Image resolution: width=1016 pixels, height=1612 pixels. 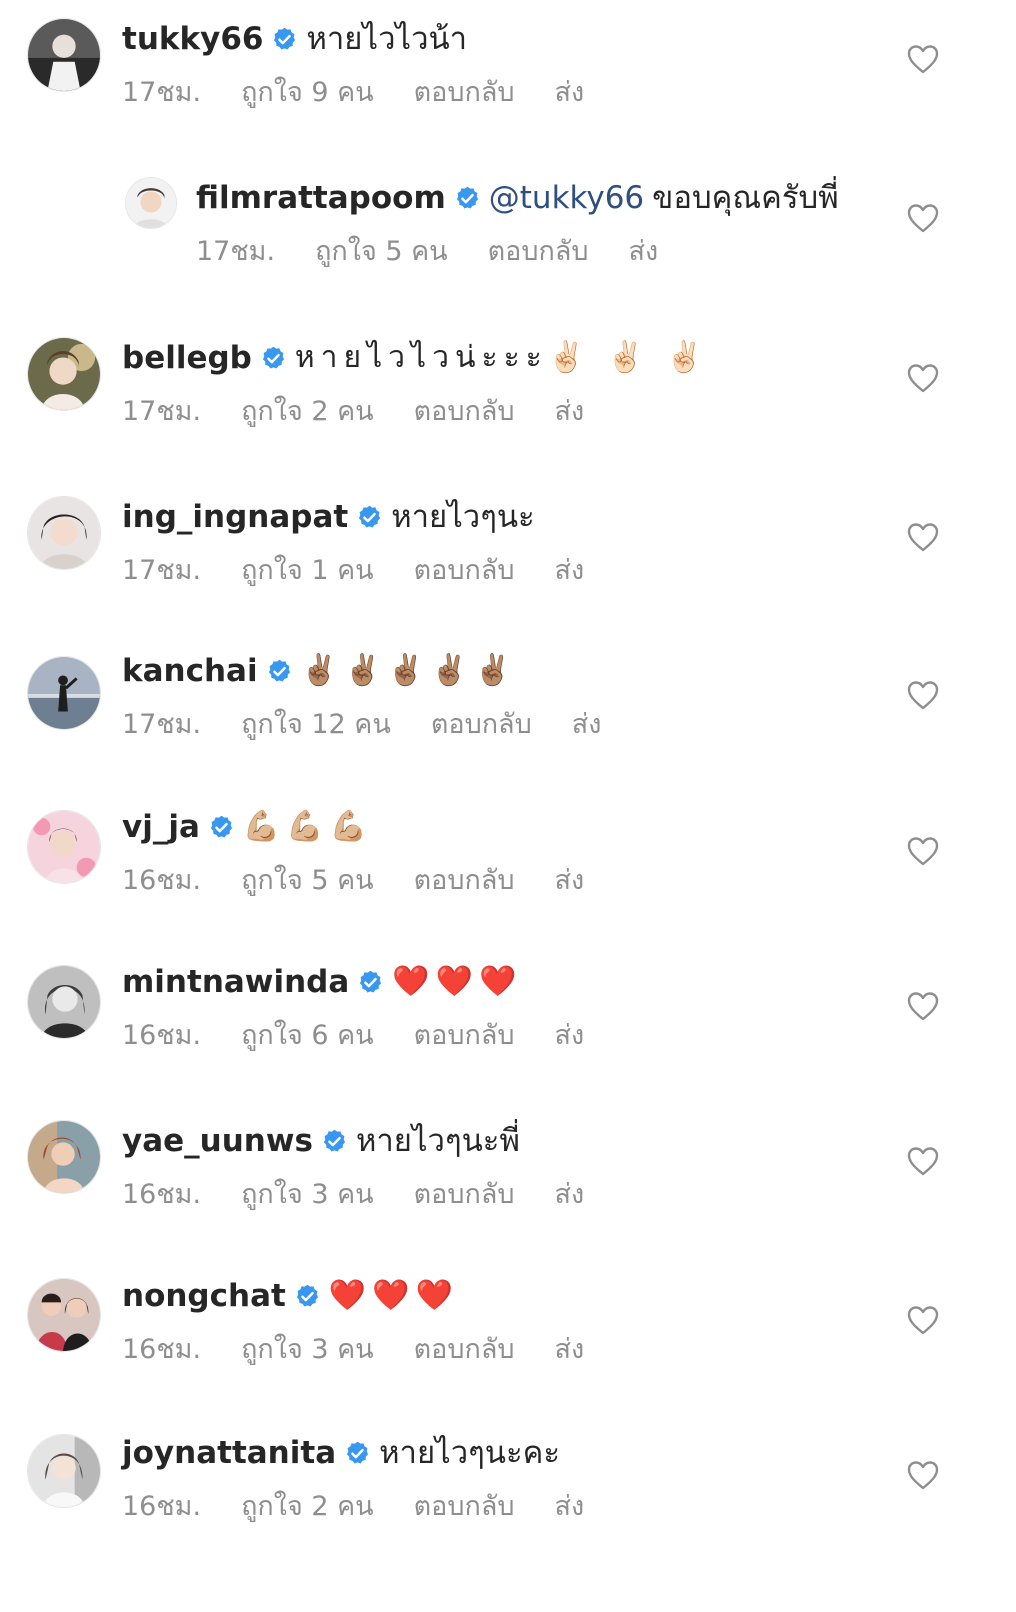 I want to click on username-link: mintnawinda, so click(x=235, y=982).